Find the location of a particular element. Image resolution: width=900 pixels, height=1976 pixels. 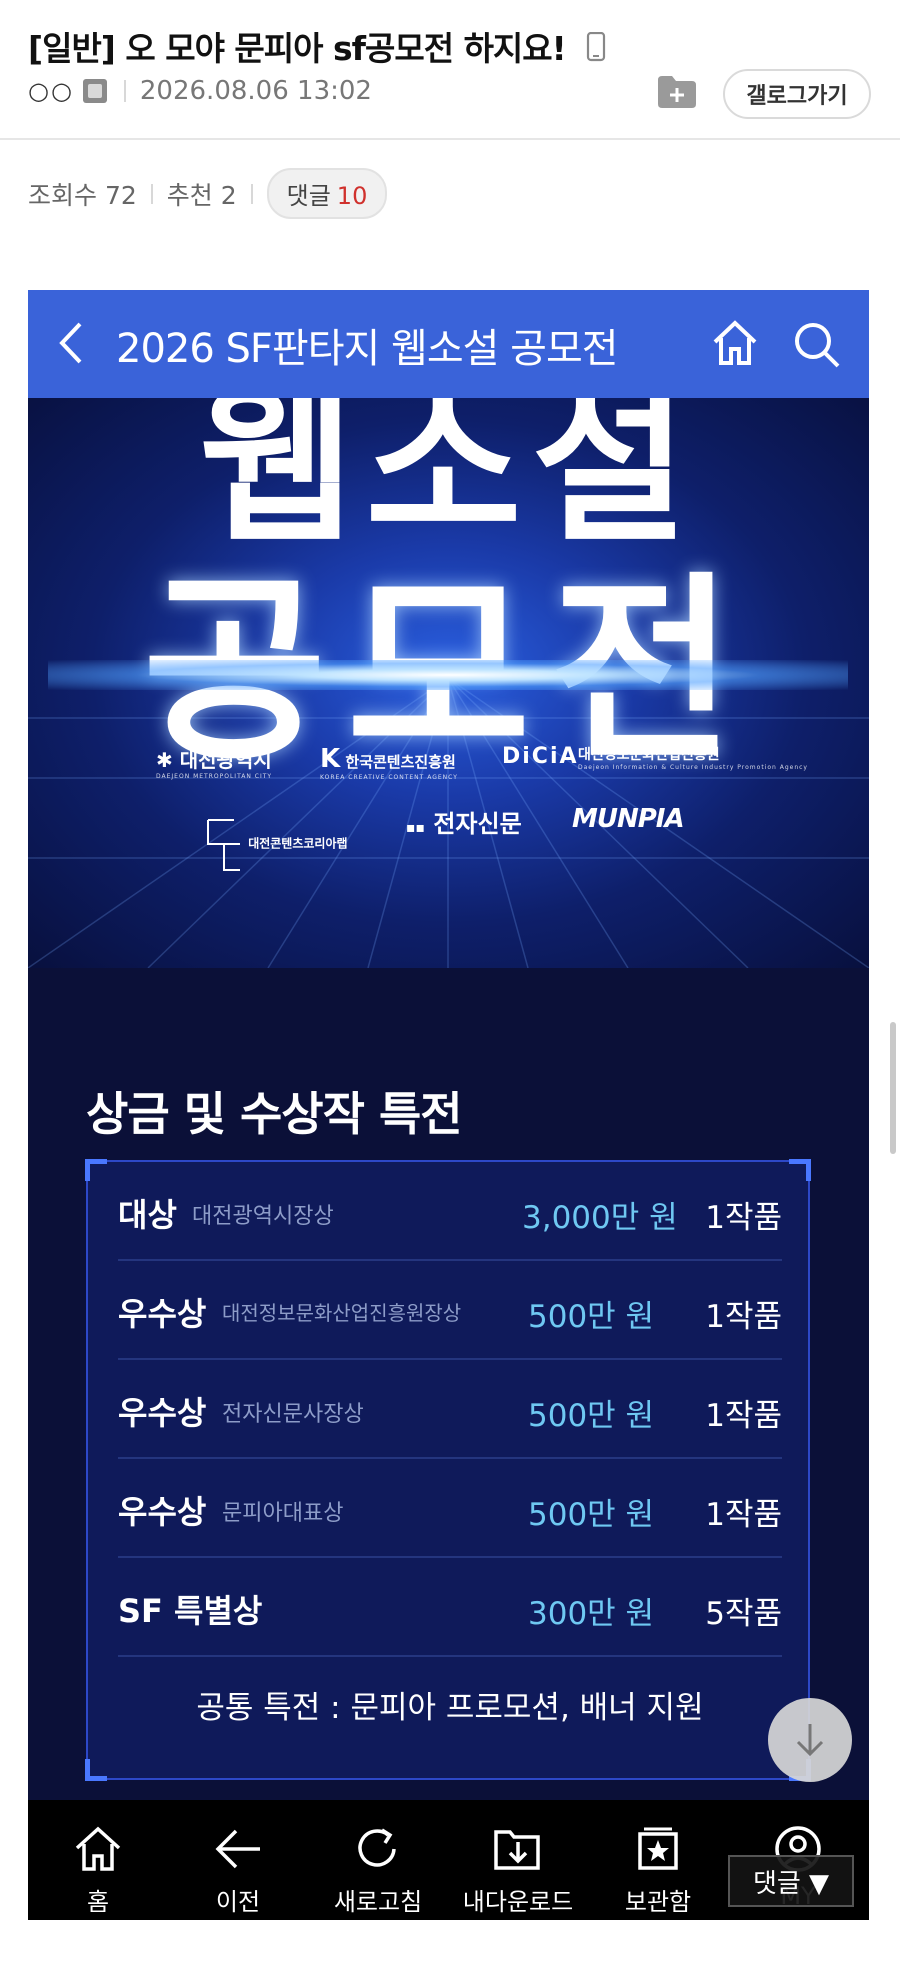

nav-home: 홈 is located at coordinates (98, 1860).